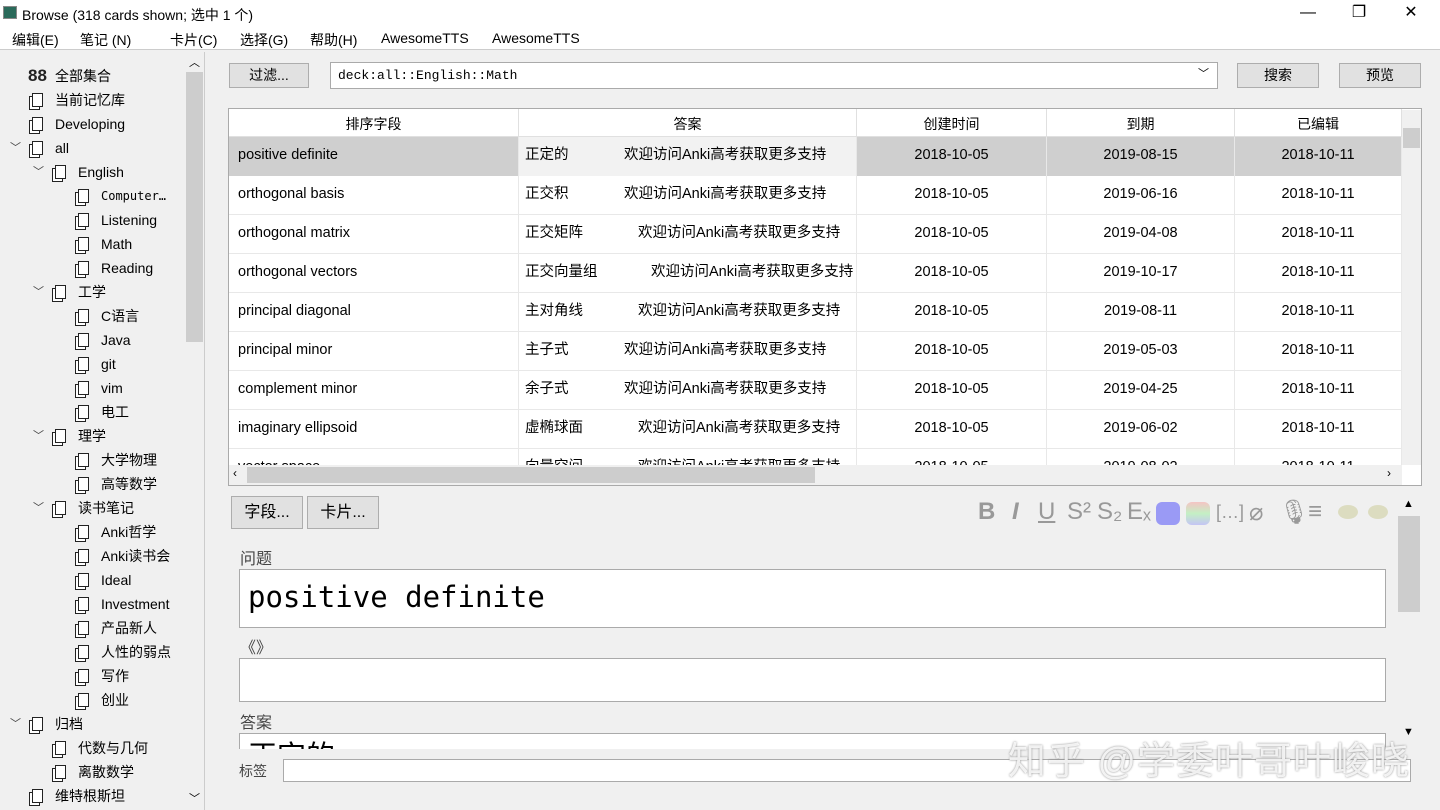 The width and height of the screenshot is (1440, 810). I want to click on text-color-icon, so click(1168, 513).